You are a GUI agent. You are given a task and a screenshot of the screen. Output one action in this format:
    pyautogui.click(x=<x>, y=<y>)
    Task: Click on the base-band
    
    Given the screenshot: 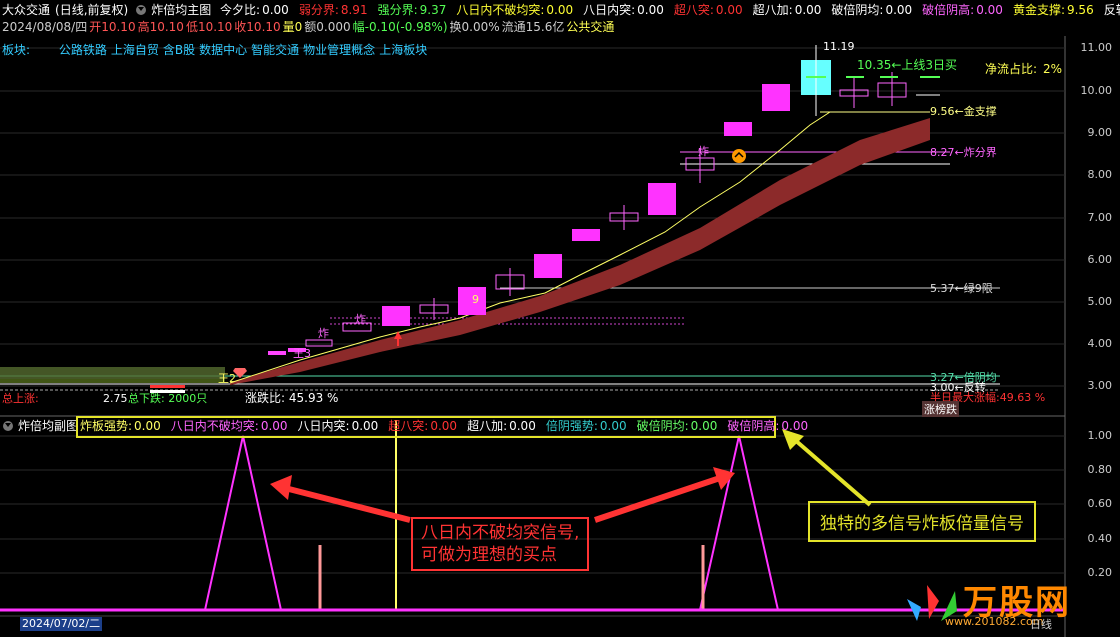 What is the action you would take?
    pyautogui.click(x=112, y=373)
    